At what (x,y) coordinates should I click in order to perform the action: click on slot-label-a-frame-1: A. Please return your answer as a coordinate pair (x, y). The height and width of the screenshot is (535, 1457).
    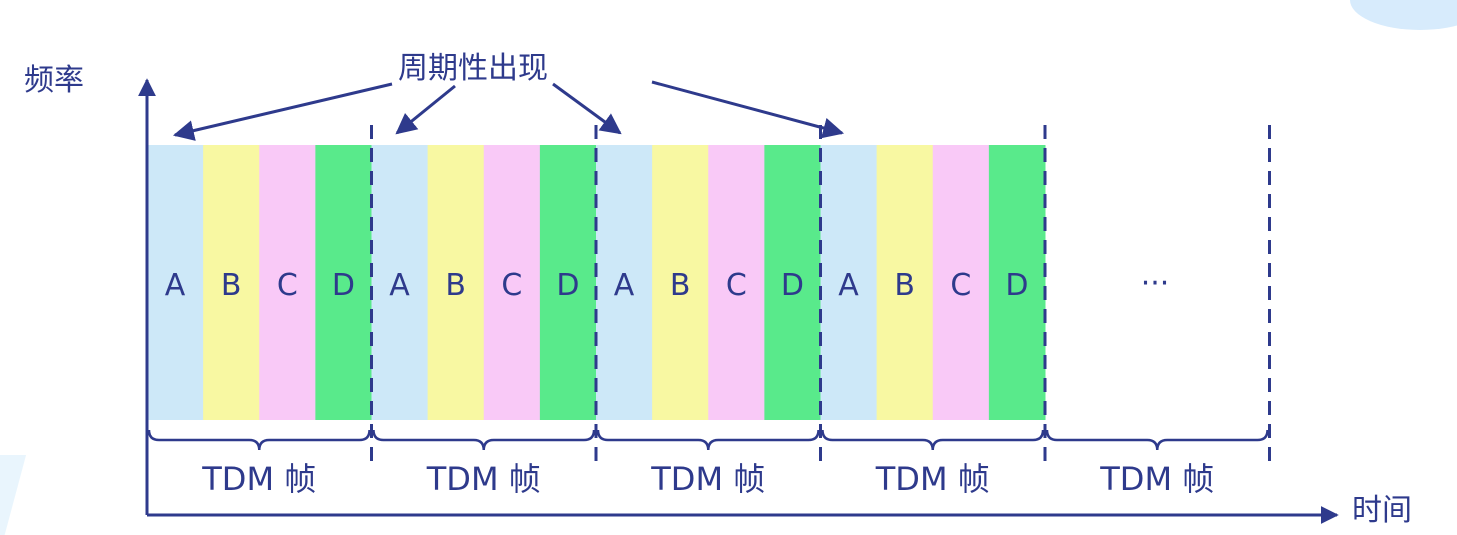
    Looking at the image, I should click on (175, 285).